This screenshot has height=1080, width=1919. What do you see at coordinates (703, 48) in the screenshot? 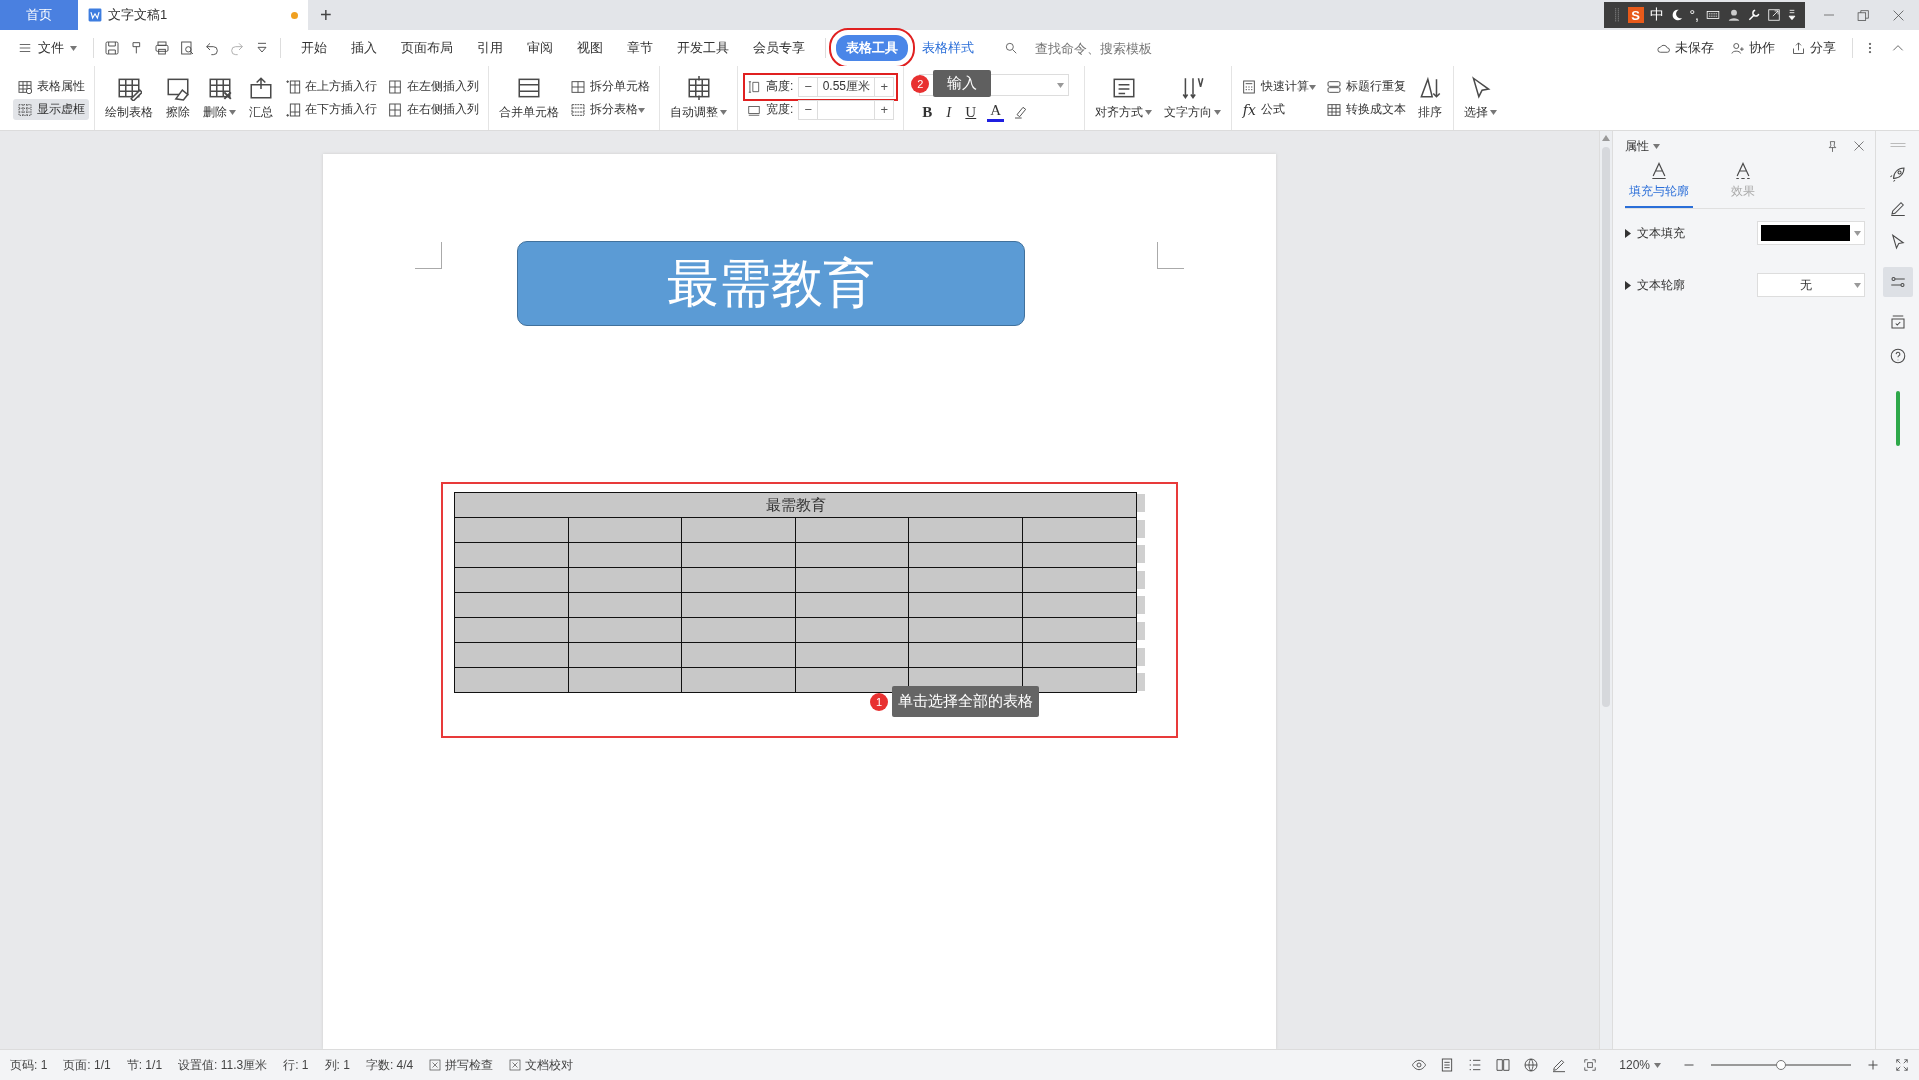
I see `menu-tab: 开发工具` at bounding box center [703, 48].